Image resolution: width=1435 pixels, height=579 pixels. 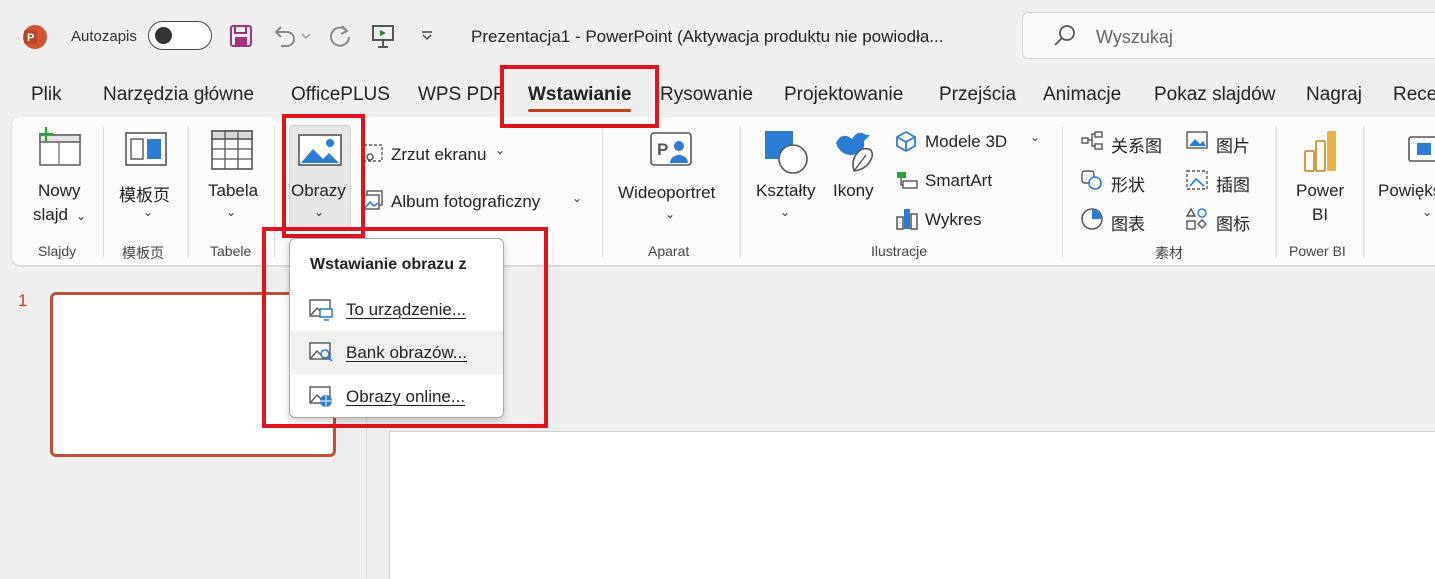 What do you see at coordinates (1136, 144) in the screenshot?
I see `relation-diagram-label: 关系图` at bounding box center [1136, 144].